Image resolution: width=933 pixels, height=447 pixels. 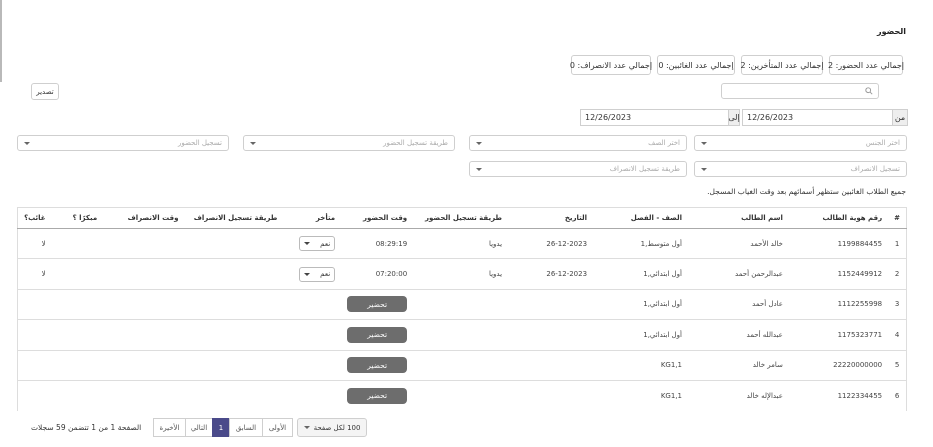 I want to click on row-num: 1, so click(x=898, y=243).